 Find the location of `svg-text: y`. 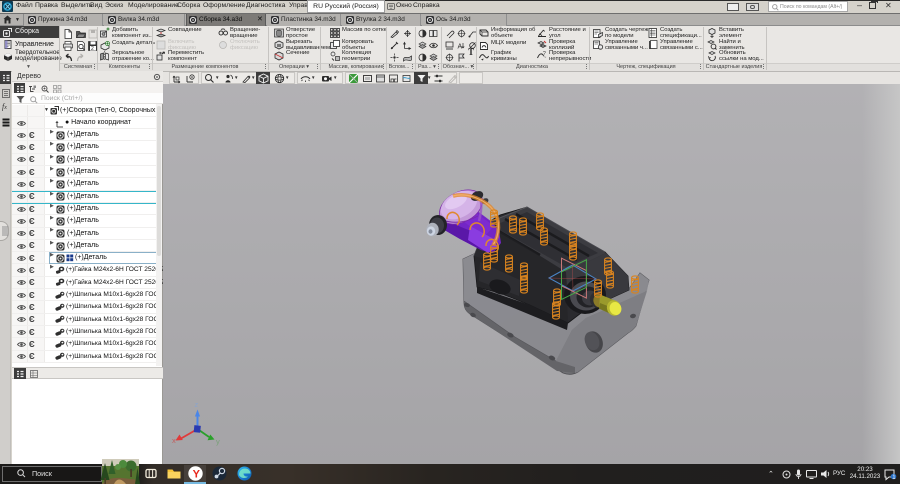

svg-text: y is located at coordinates (218, 441).